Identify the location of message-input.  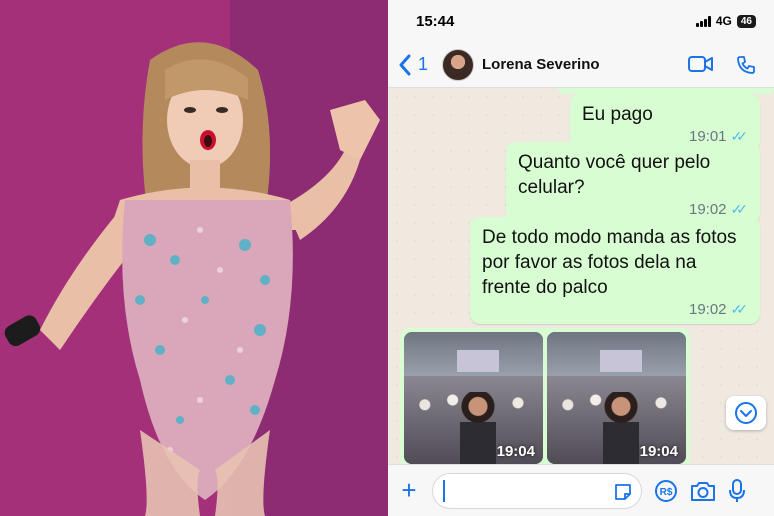
(537, 490).